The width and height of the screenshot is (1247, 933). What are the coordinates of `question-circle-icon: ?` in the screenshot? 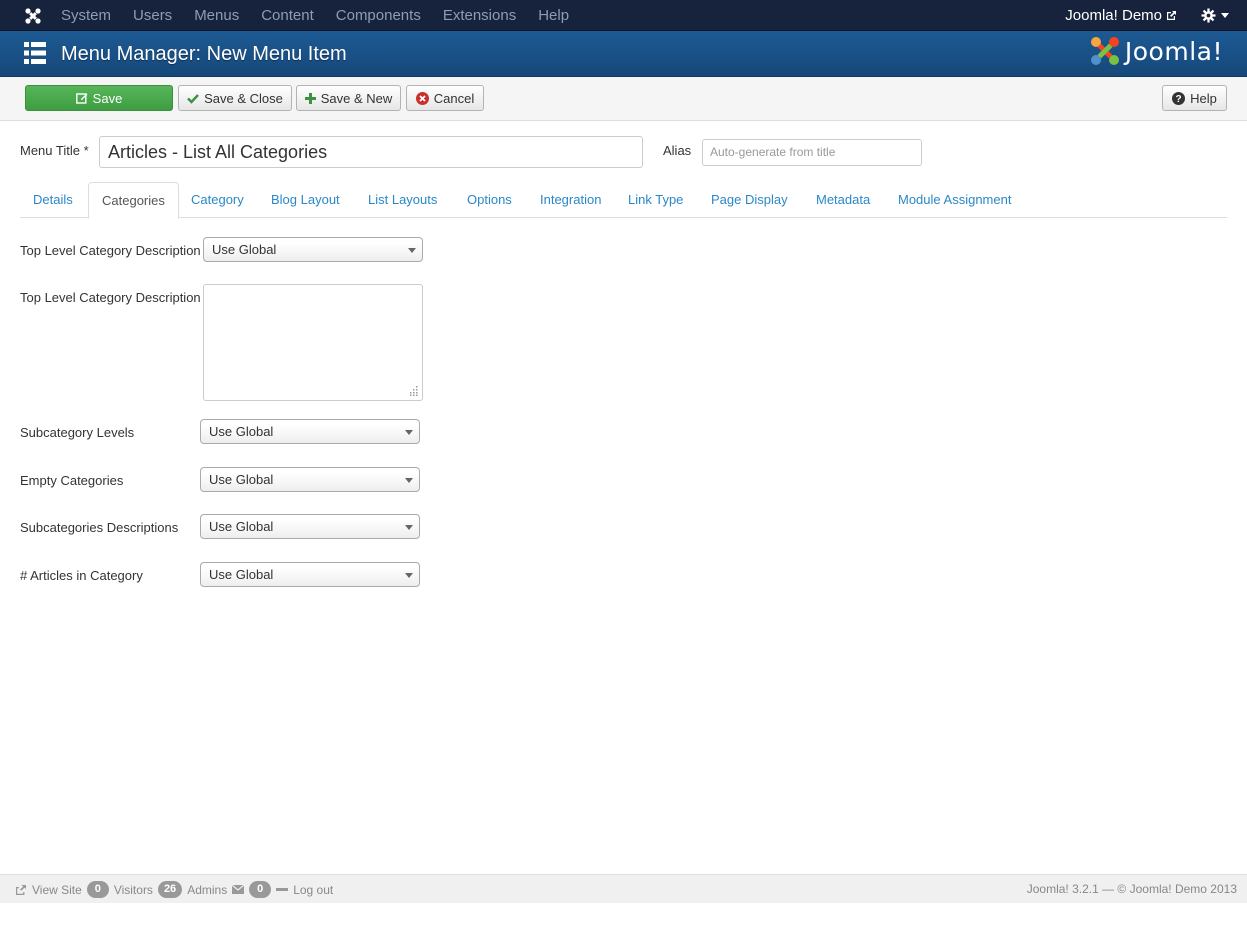 It's located at (1179, 98).